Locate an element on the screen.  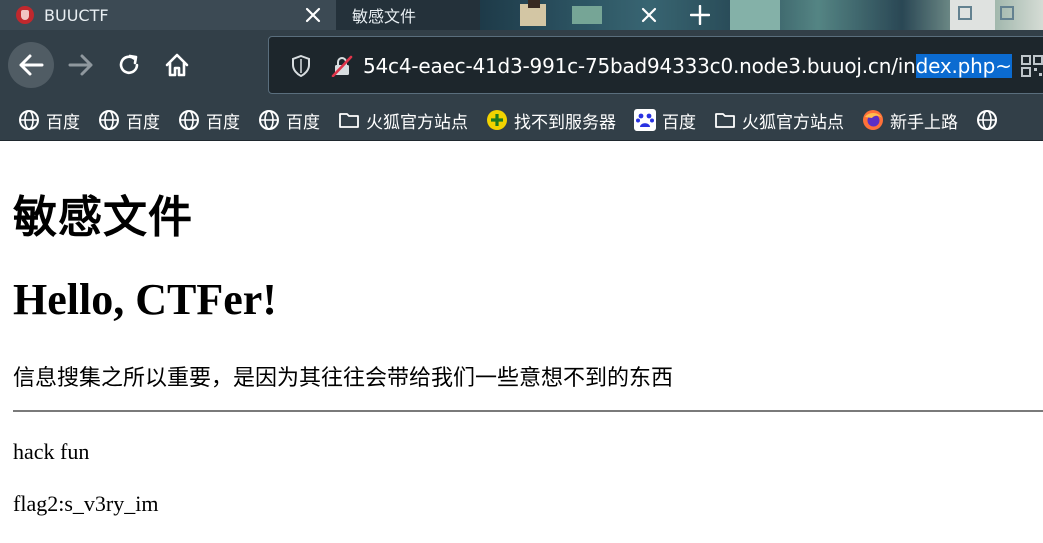
home-button is located at coordinates (177, 65).